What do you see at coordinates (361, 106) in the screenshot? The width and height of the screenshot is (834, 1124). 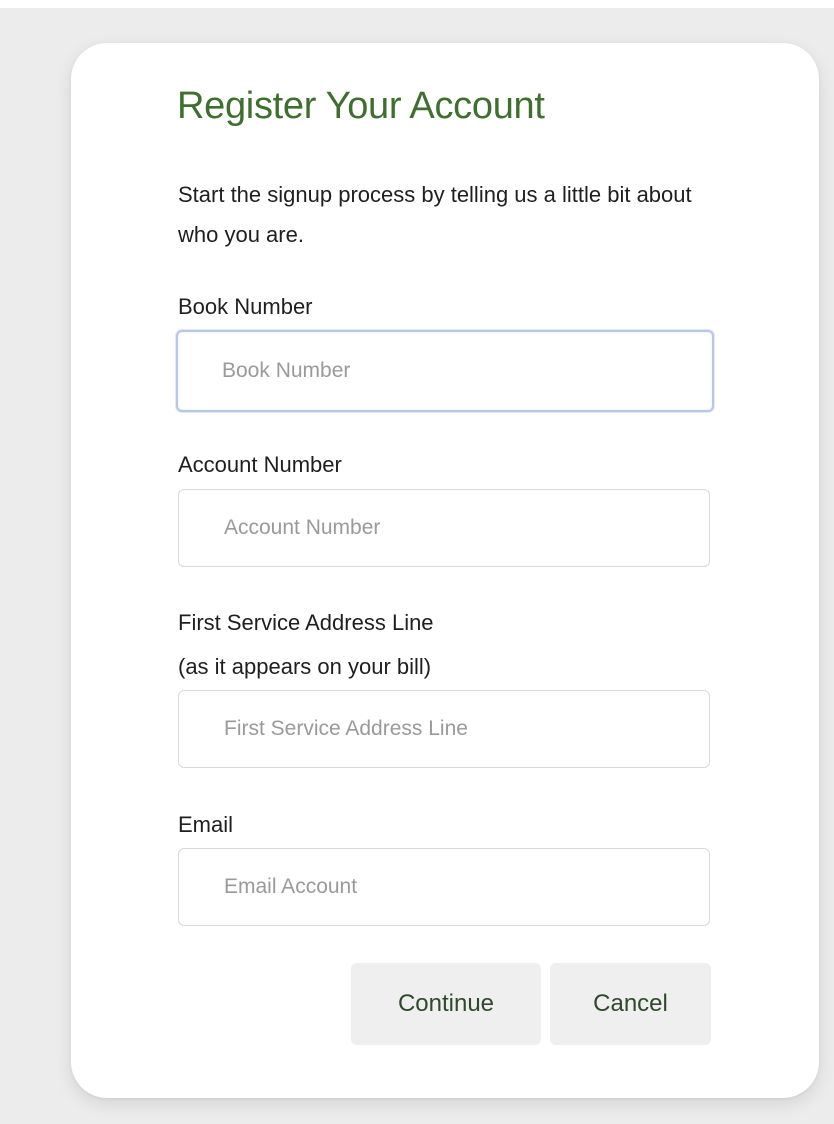 I see `page-title: Register Your Account` at bounding box center [361, 106].